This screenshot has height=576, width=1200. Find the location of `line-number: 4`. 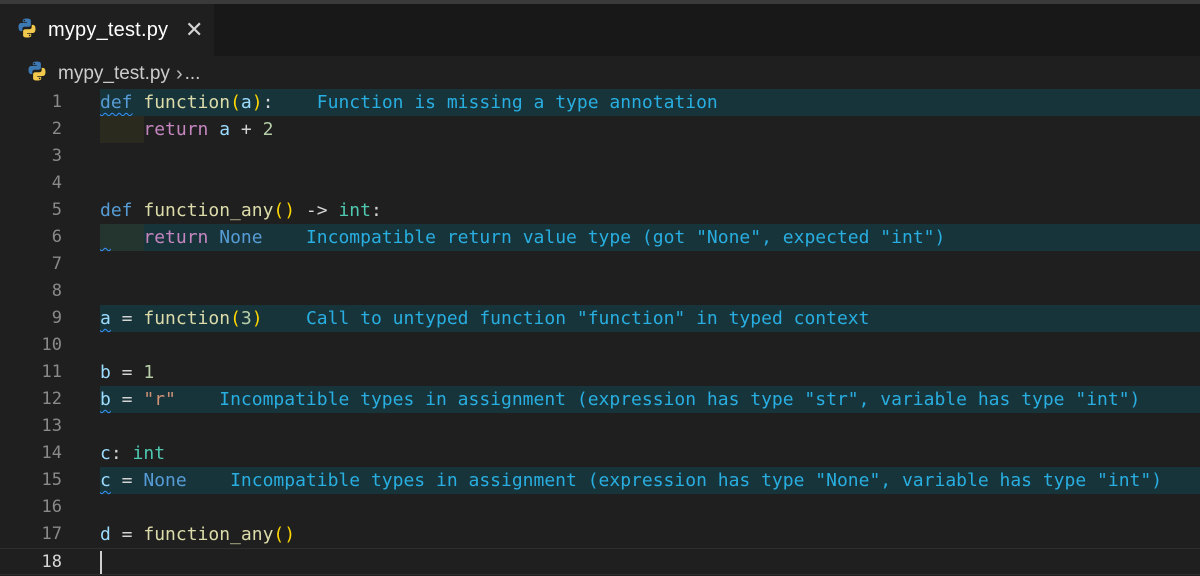

line-number: 4 is located at coordinates (56, 183).